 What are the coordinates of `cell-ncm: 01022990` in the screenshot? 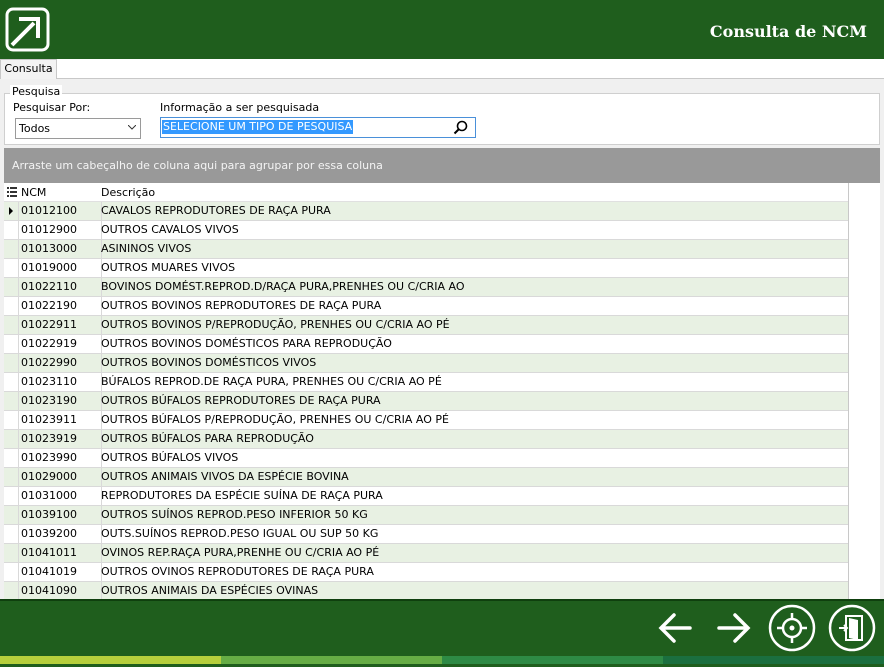 It's located at (60, 363).